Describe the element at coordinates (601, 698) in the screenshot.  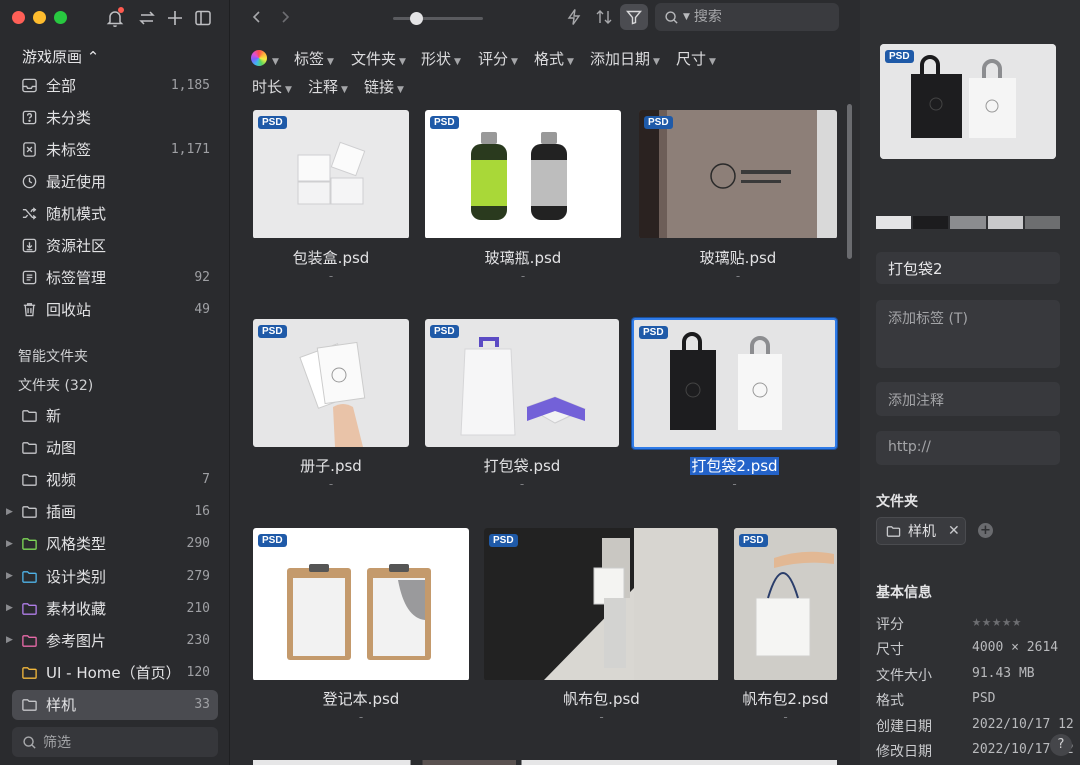
I see `asset-name: 帆布包.psd` at that location.